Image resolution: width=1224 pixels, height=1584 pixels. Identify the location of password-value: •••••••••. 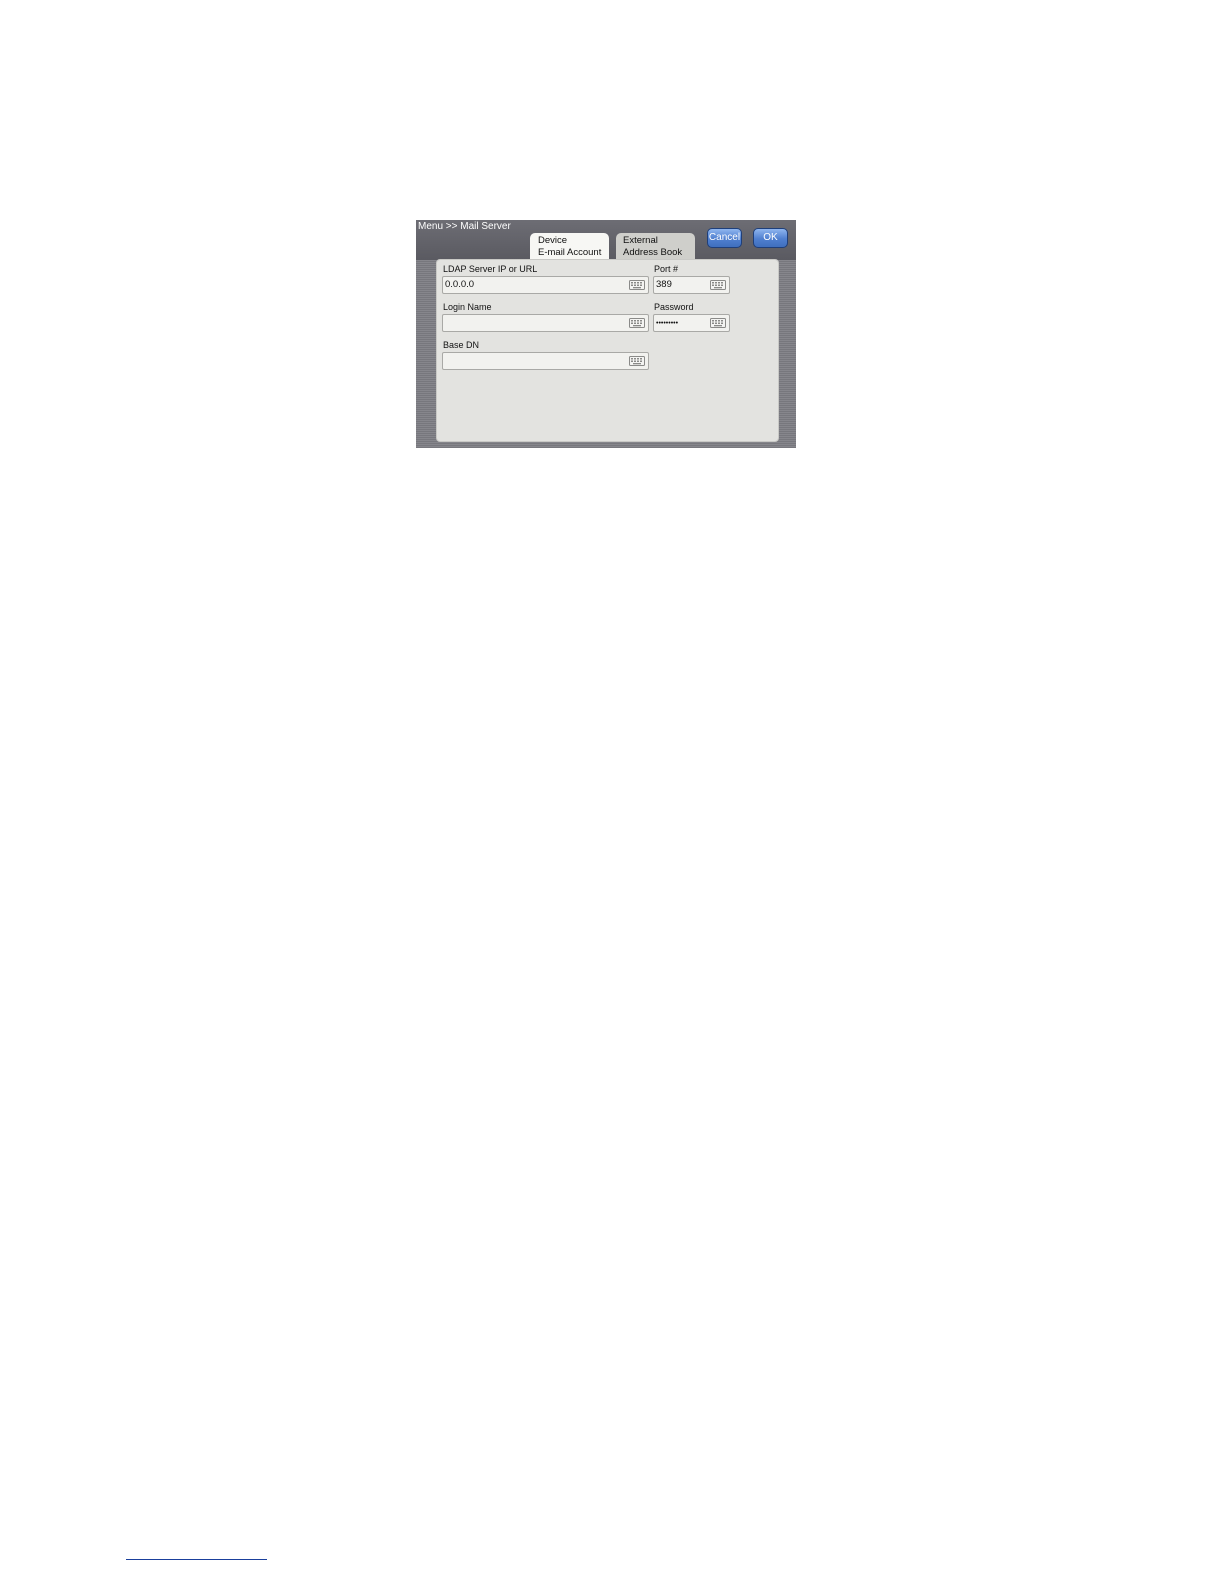
(667, 323).